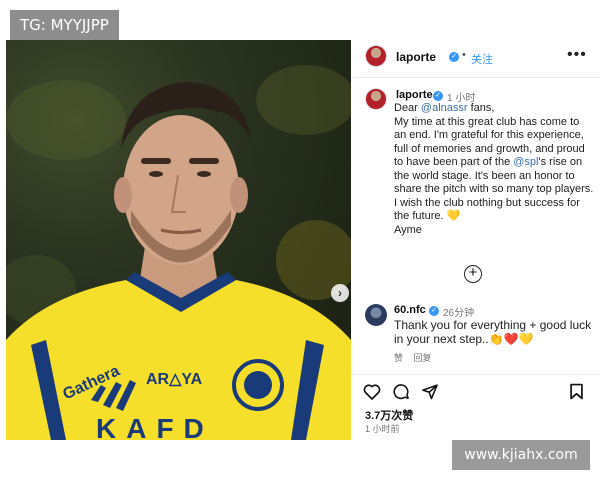  What do you see at coordinates (376, 99) in the screenshot?
I see `caption-avatar` at bounding box center [376, 99].